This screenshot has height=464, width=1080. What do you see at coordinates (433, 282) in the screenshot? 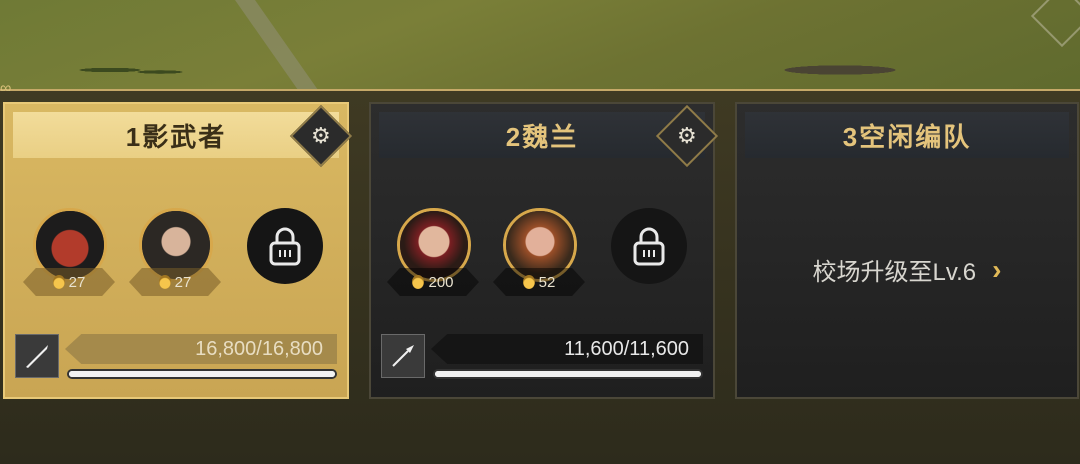
I see `hero-level-1: 200` at bounding box center [433, 282].